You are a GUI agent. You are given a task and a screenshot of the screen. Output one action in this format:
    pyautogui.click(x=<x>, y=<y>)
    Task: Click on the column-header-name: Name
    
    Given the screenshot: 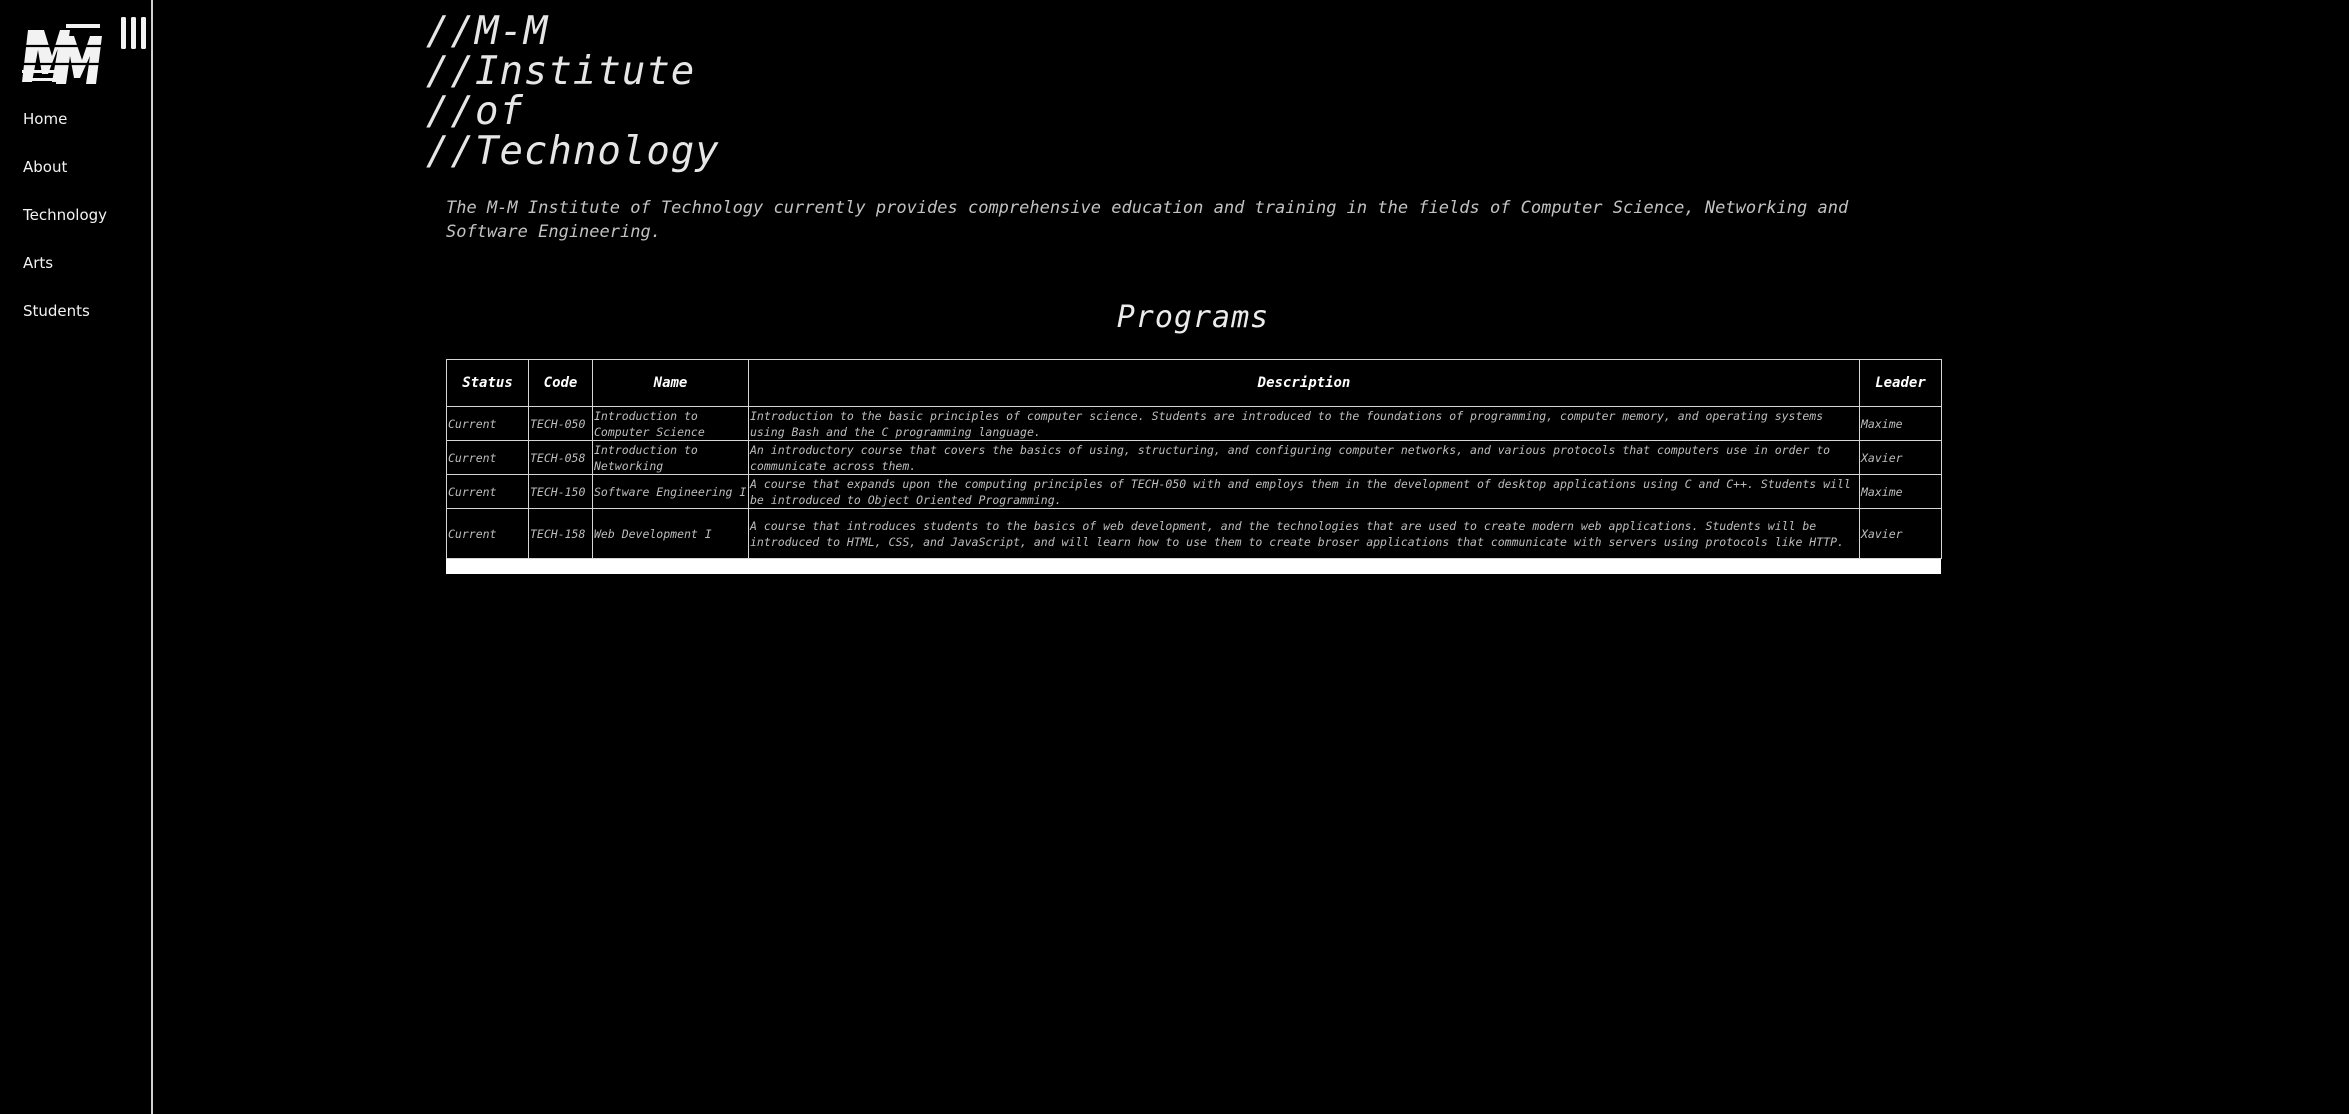 What is the action you would take?
    pyautogui.click(x=670, y=383)
    